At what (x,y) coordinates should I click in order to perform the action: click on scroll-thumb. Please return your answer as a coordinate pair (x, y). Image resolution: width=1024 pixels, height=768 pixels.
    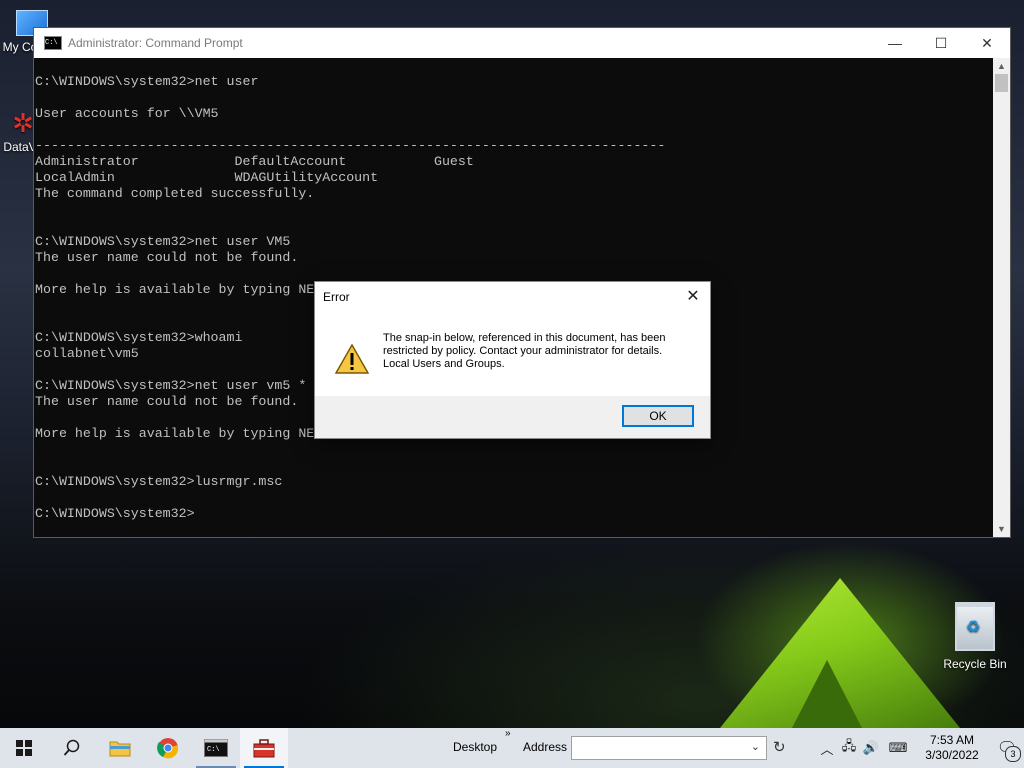
    Looking at the image, I should click on (1001, 83).